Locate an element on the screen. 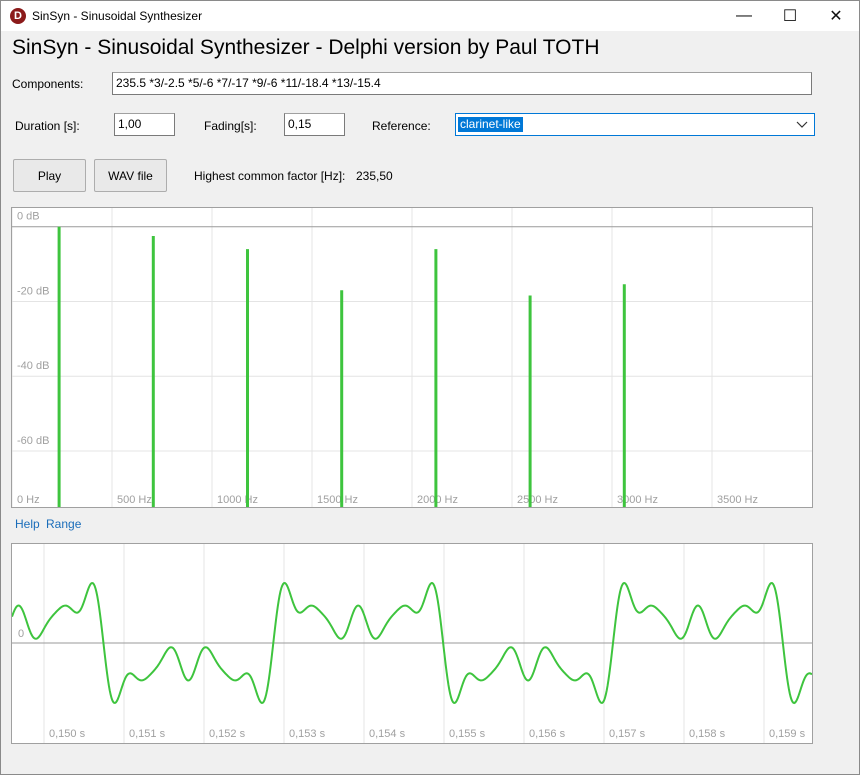 The image size is (860, 775). reference-selected-value: clarinet-like is located at coordinates (490, 124).